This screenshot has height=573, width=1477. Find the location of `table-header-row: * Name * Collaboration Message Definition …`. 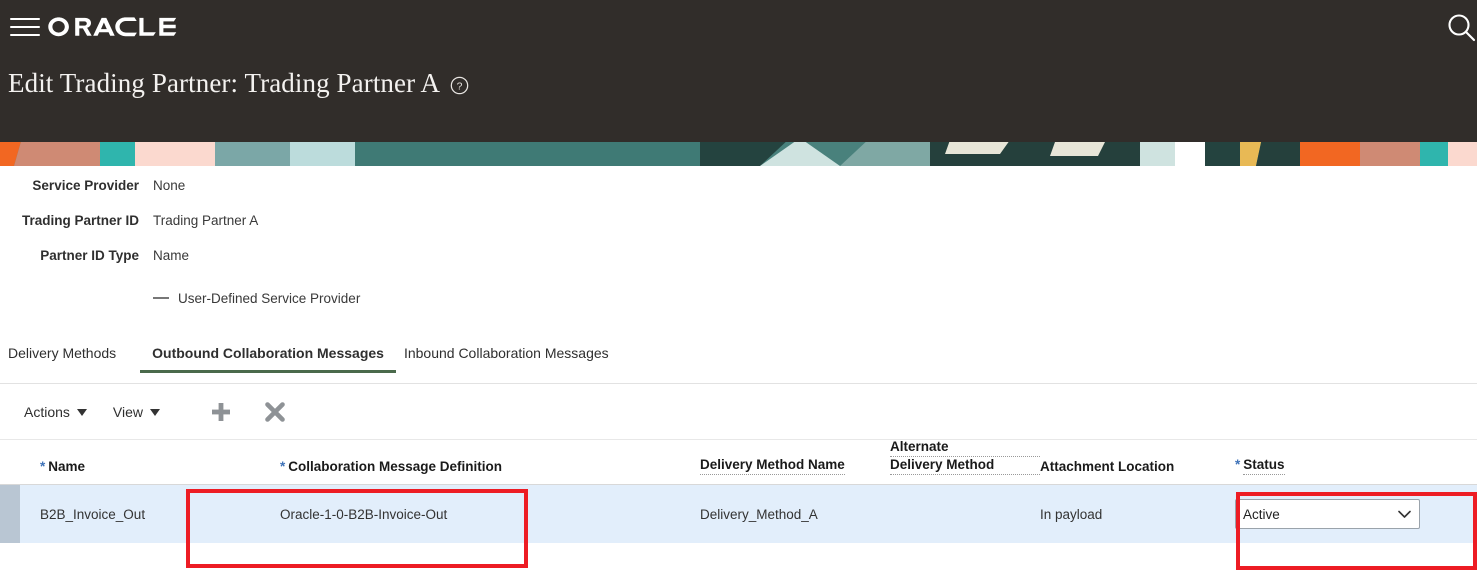

table-header-row: * Name * Collaboration Message Definition … is located at coordinates (738, 462).